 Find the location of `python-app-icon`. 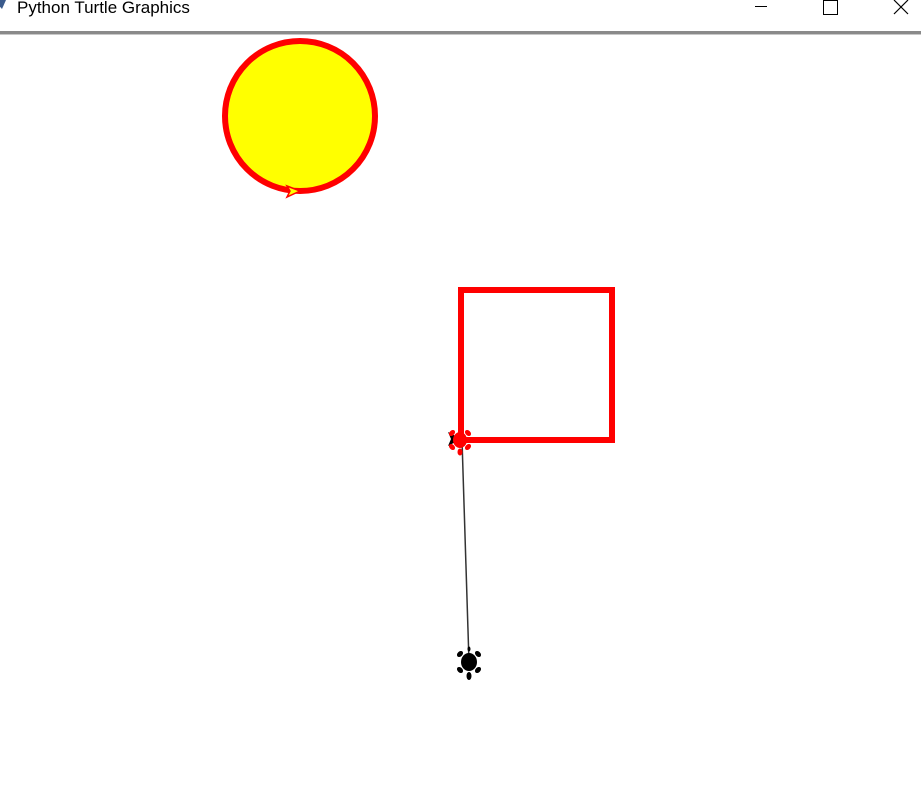

python-app-icon is located at coordinates (3, 4).